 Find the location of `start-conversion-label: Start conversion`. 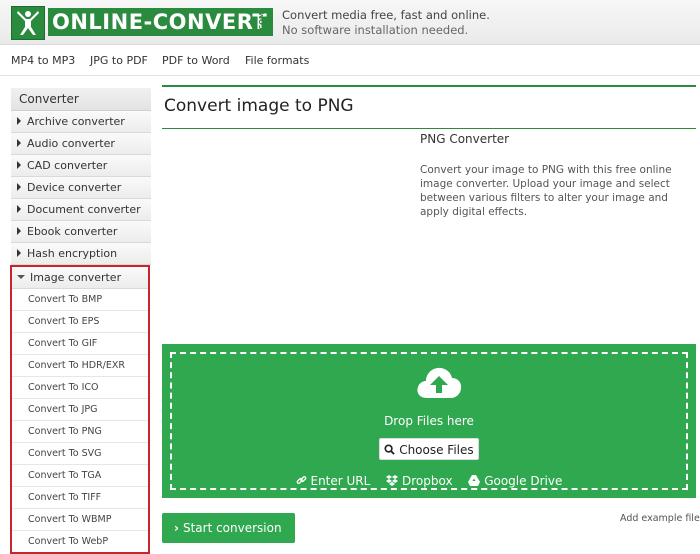

start-conversion-label: Start conversion is located at coordinates (232, 528).